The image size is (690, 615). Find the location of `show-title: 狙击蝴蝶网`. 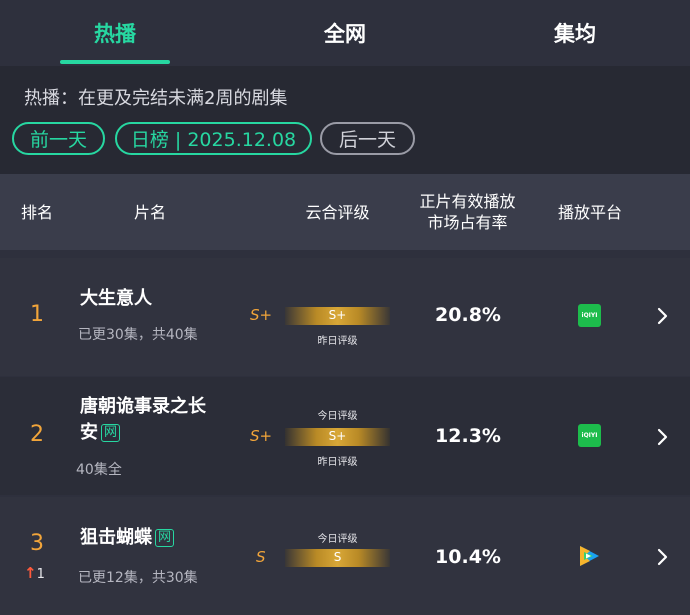

show-title: 狙击蝴蝶网 is located at coordinates (127, 538).